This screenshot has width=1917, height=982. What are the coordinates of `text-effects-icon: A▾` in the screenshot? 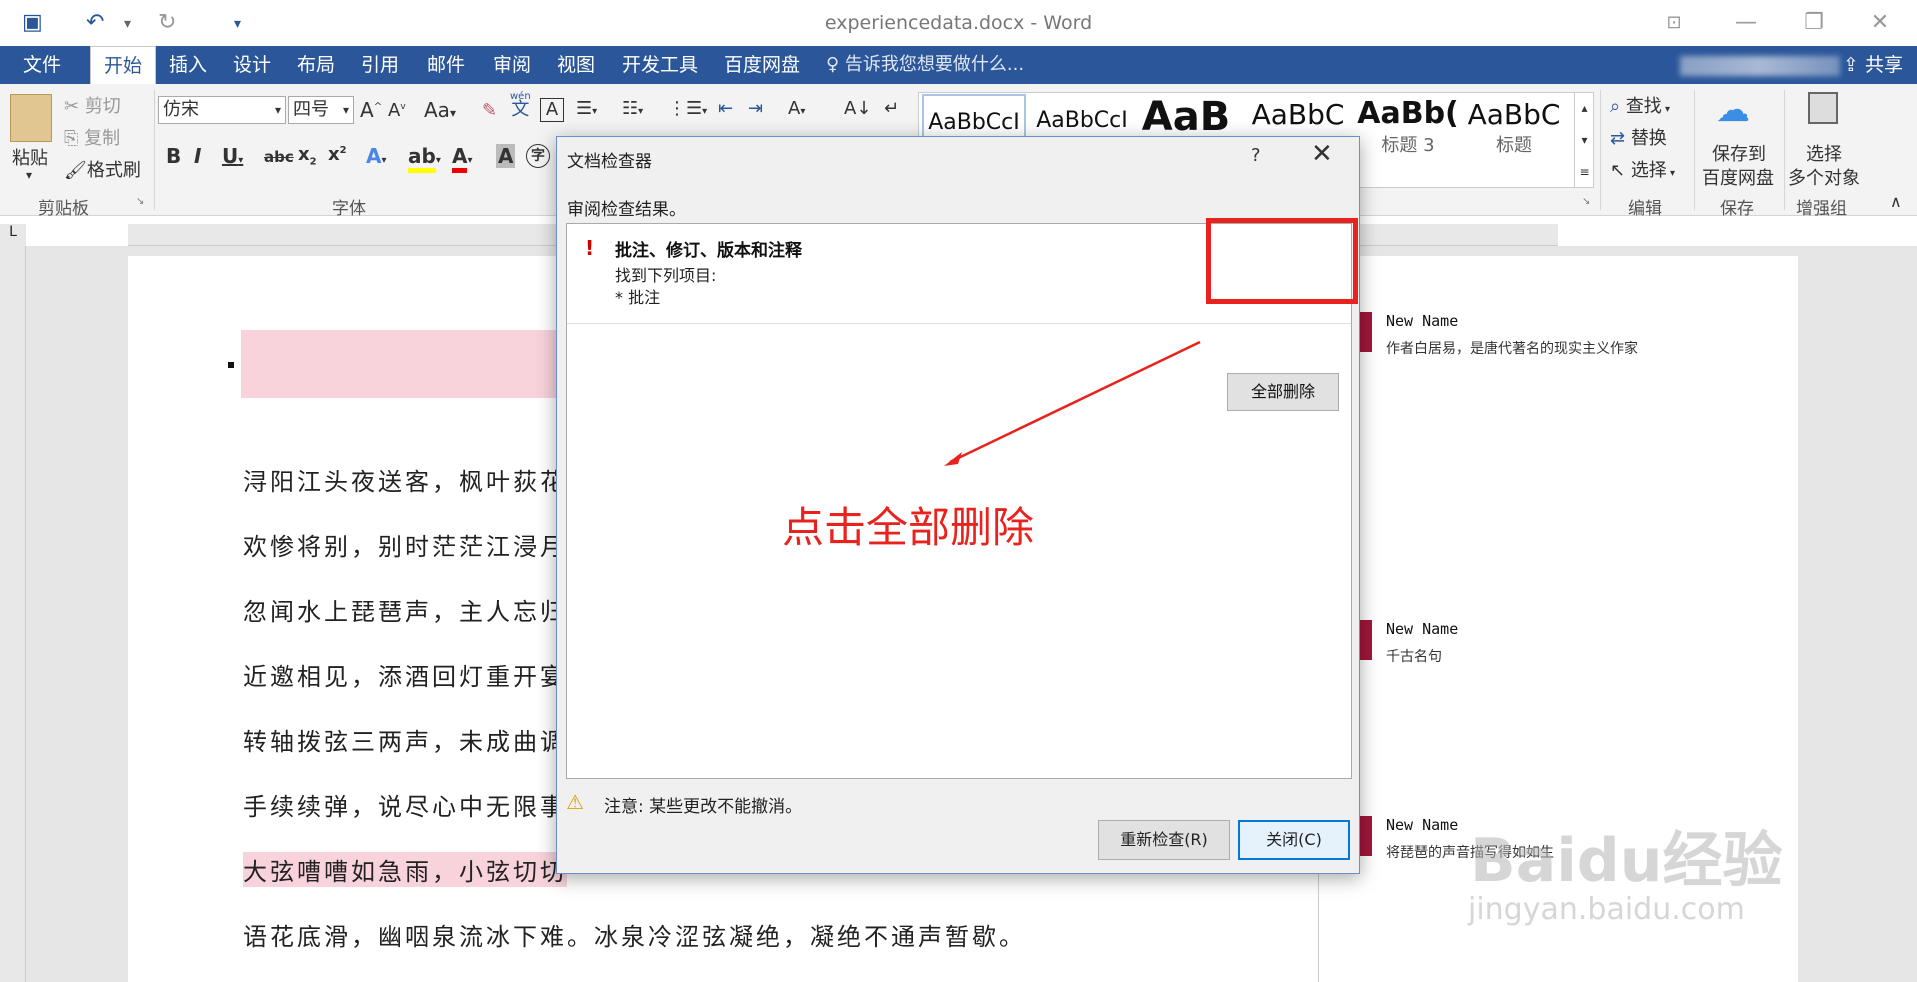 It's located at (376, 156).